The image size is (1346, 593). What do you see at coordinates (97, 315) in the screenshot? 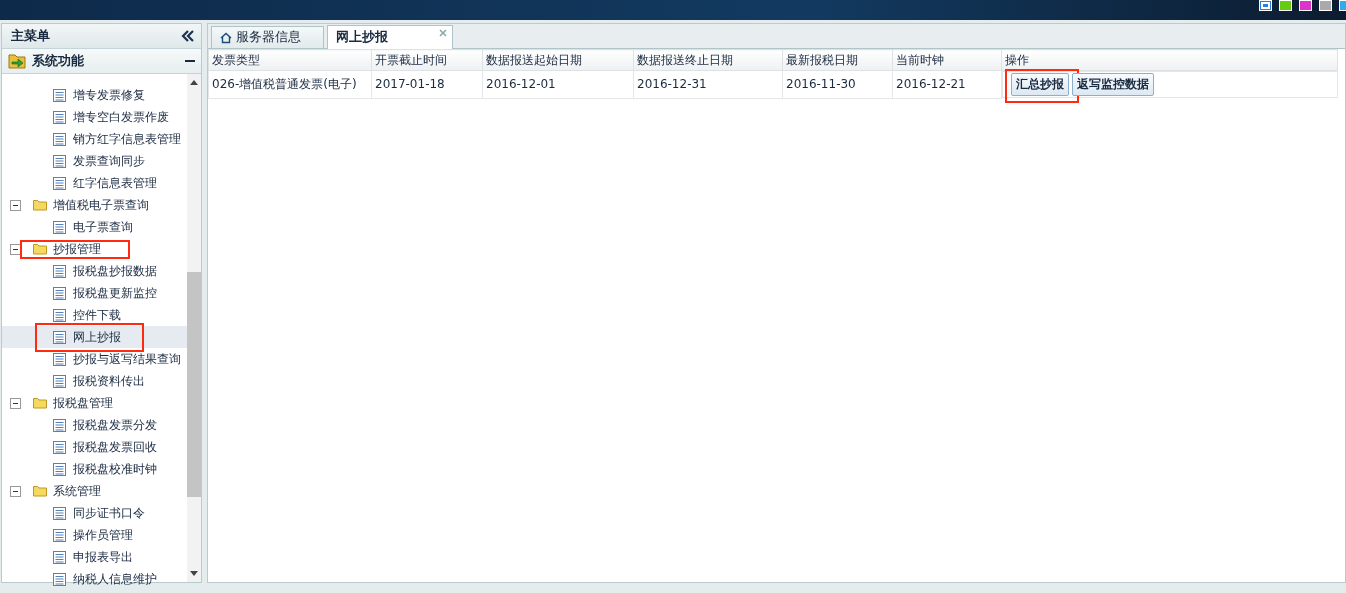
I see `tree-item: 控件下载` at bounding box center [97, 315].